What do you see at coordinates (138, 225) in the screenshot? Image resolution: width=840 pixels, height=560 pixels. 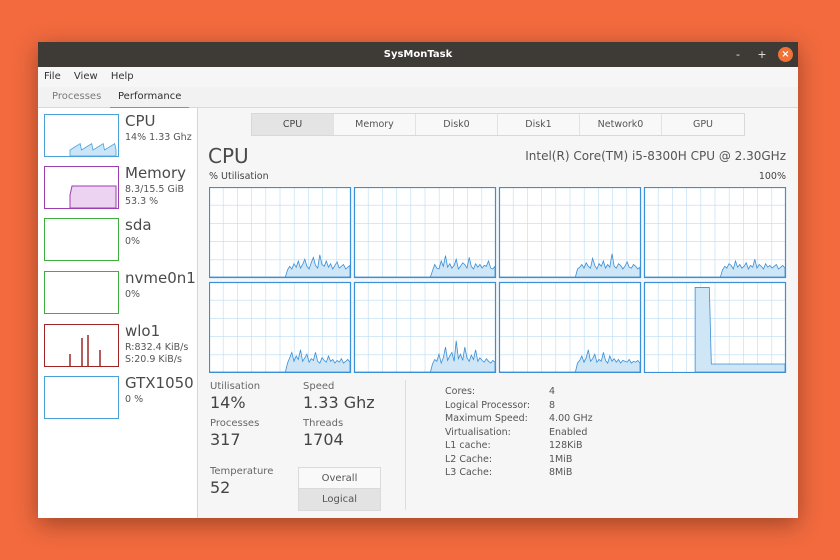 I see `sidebar-item-name: sda` at bounding box center [138, 225].